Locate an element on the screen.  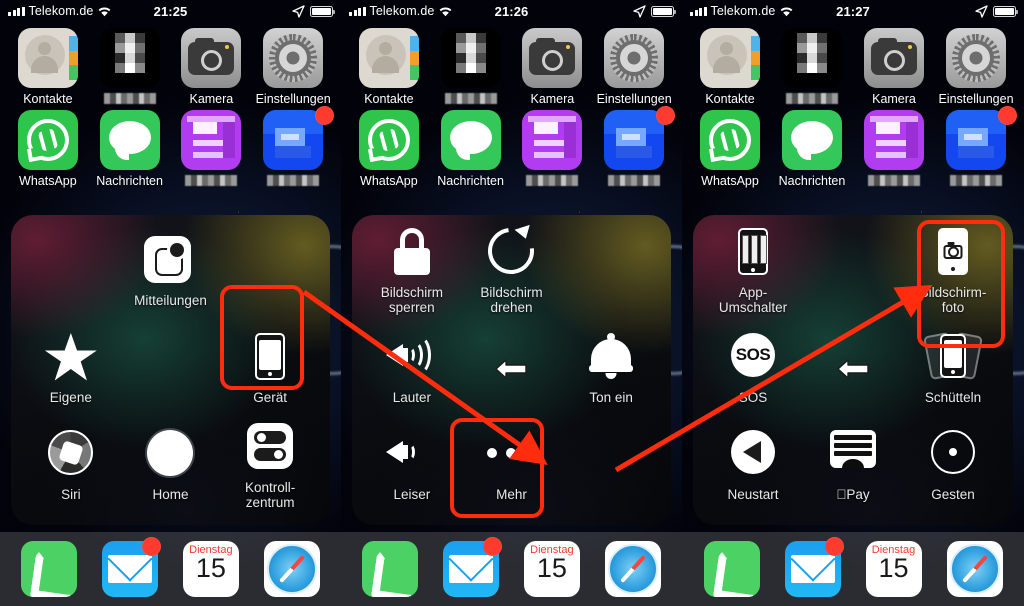
menu-item-home: Home is located at coordinates (171, 466).